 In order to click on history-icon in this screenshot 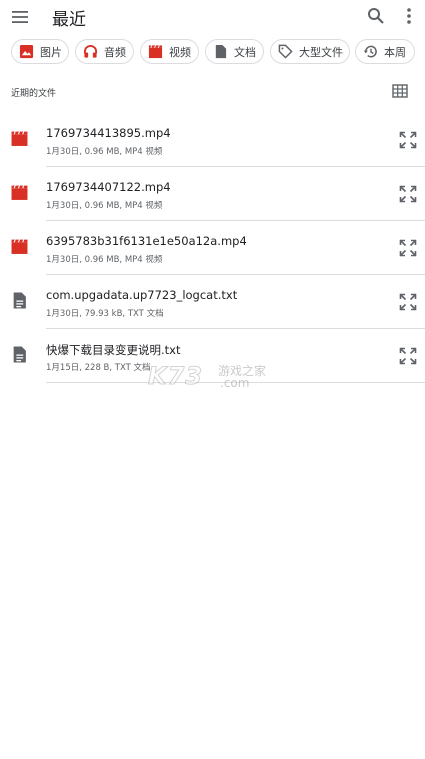, I will do `click(370, 51)`.